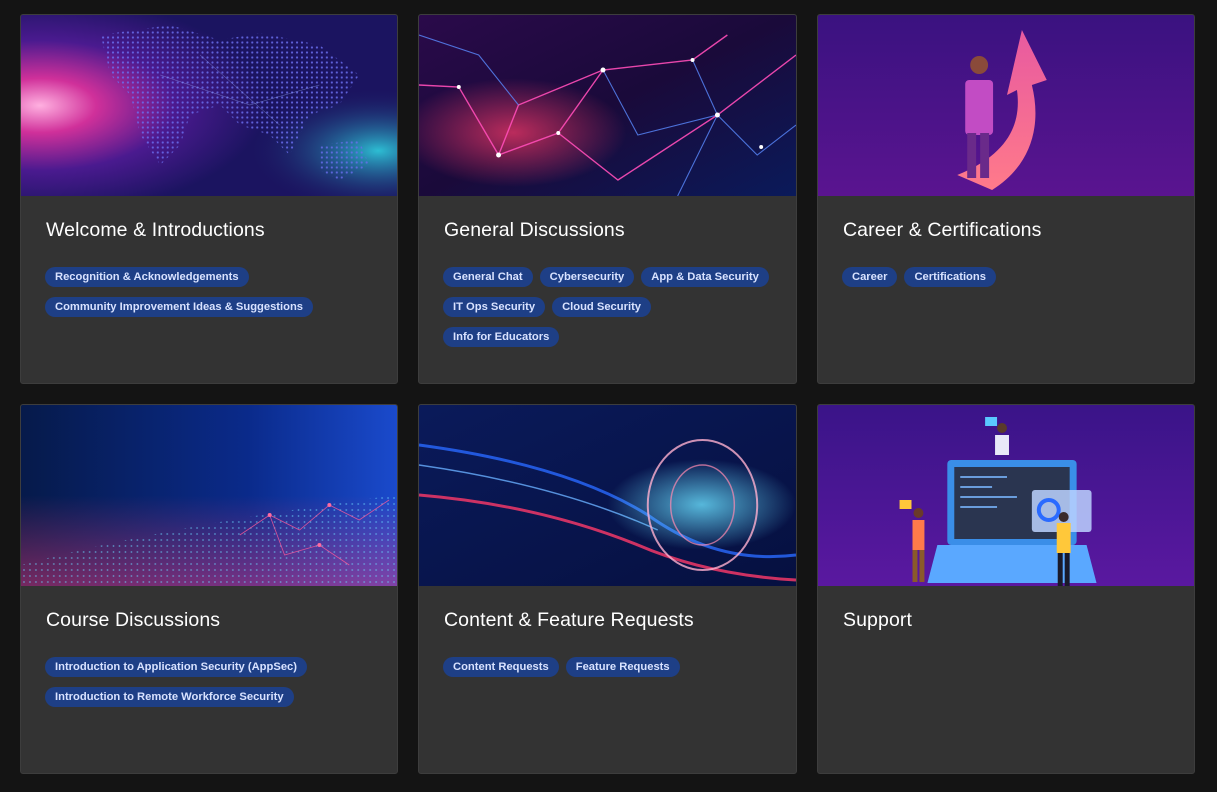 This screenshot has width=1217, height=792. What do you see at coordinates (620, 620) in the screenshot?
I see `card-title: Content & Feature Requests` at bounding box center [620, 620].